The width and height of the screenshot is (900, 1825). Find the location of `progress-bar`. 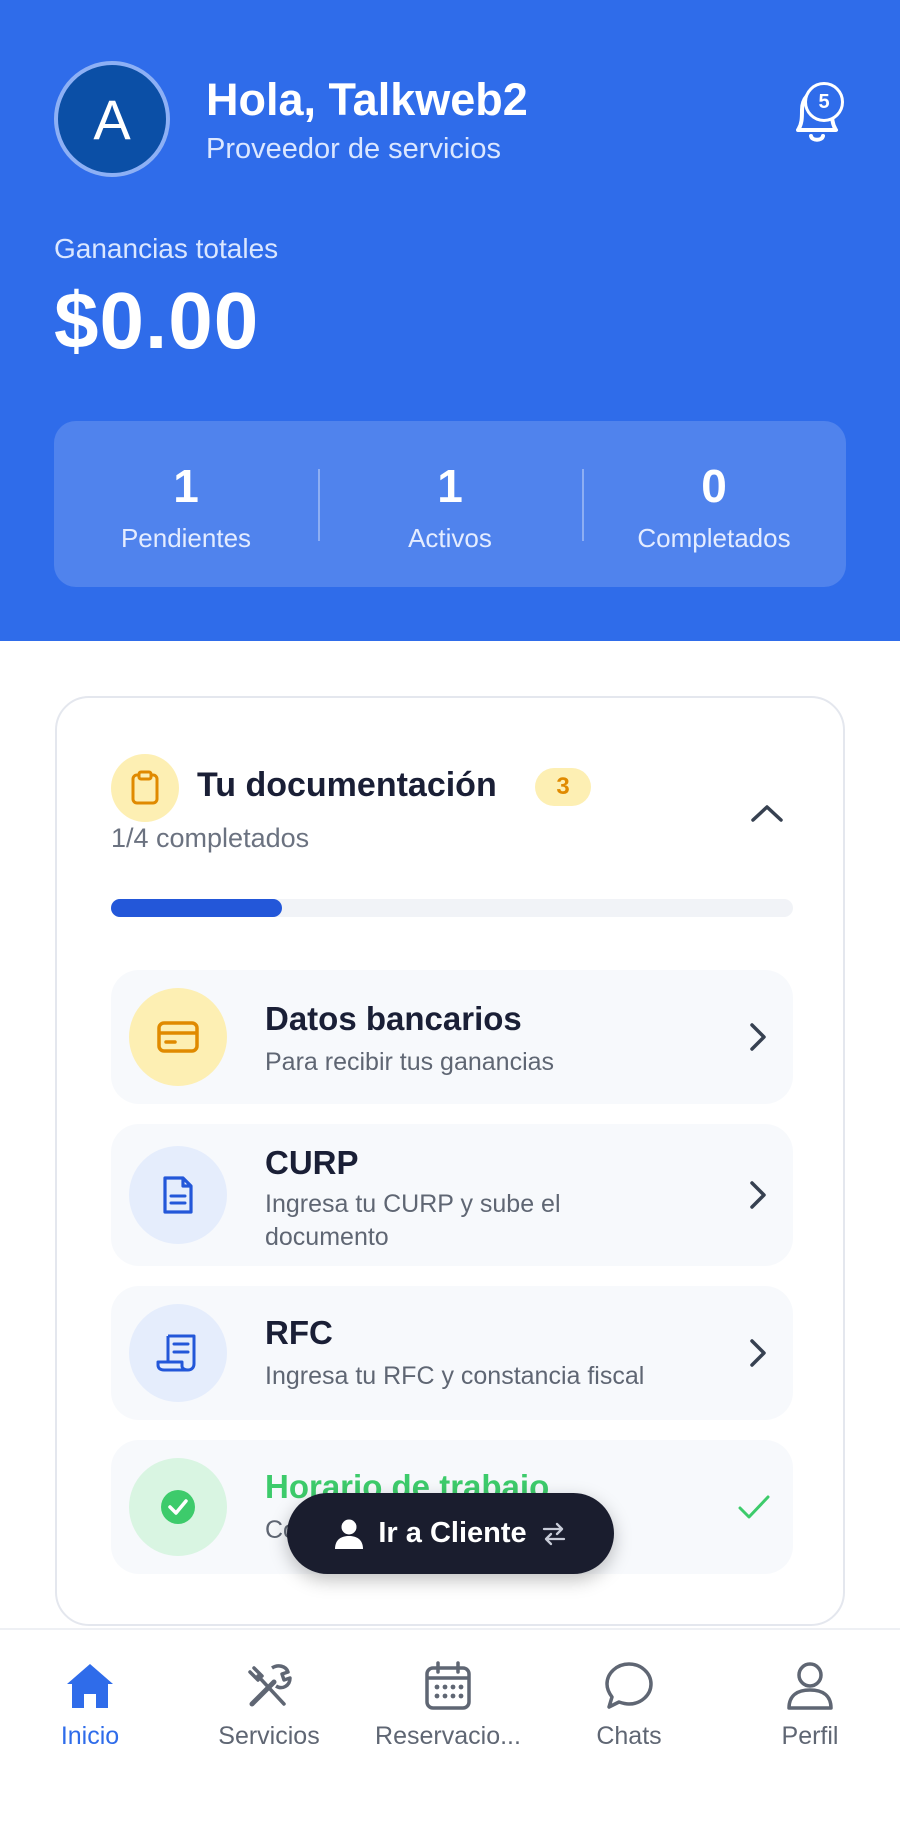

progress-bar is located at coordinates (452, 908).